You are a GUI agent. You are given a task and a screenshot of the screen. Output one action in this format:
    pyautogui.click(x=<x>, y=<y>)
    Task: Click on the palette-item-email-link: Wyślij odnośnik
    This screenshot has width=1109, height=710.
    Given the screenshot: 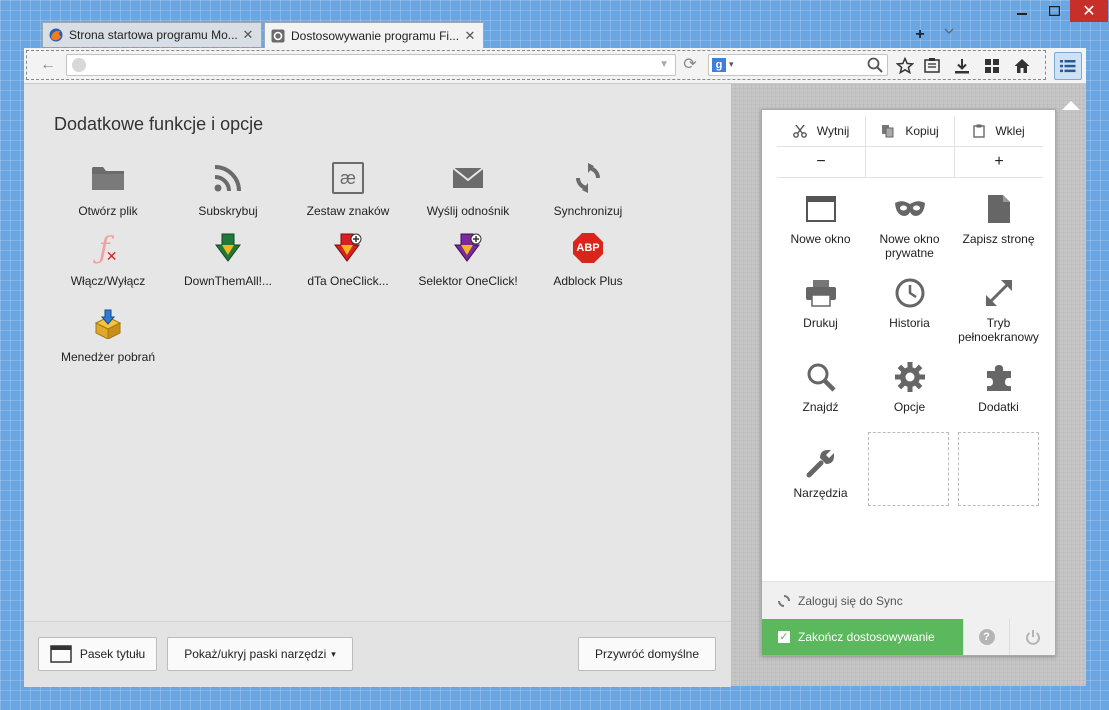 What is the action you would take?
    pyautogui.click(x=468, y=189)
    